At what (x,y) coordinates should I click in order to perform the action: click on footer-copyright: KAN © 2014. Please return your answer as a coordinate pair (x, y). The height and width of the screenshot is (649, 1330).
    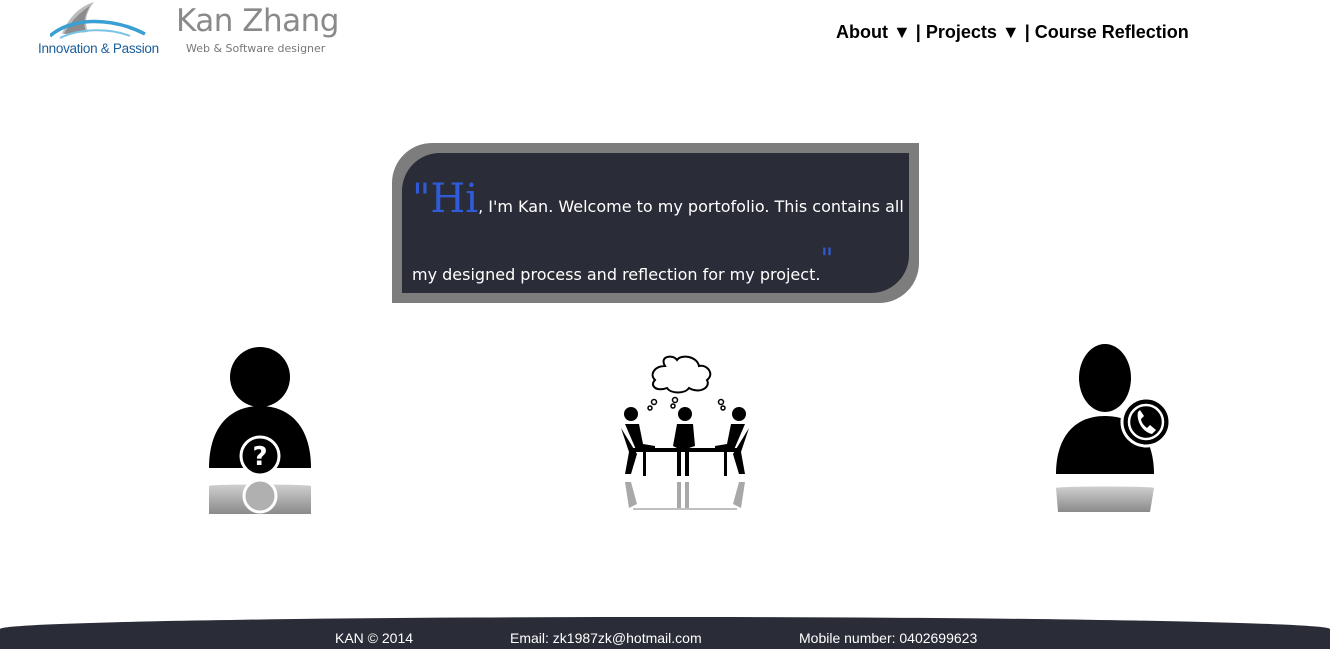
    Looking at the image, I should click on (374, 638).